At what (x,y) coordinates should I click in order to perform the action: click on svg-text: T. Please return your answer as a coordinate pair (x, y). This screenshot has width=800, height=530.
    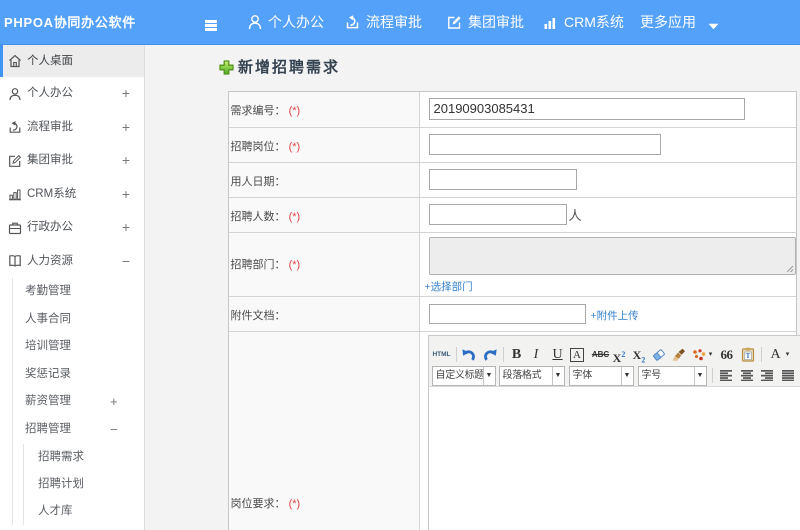
    Looking at the image, I should click on (747, 356).